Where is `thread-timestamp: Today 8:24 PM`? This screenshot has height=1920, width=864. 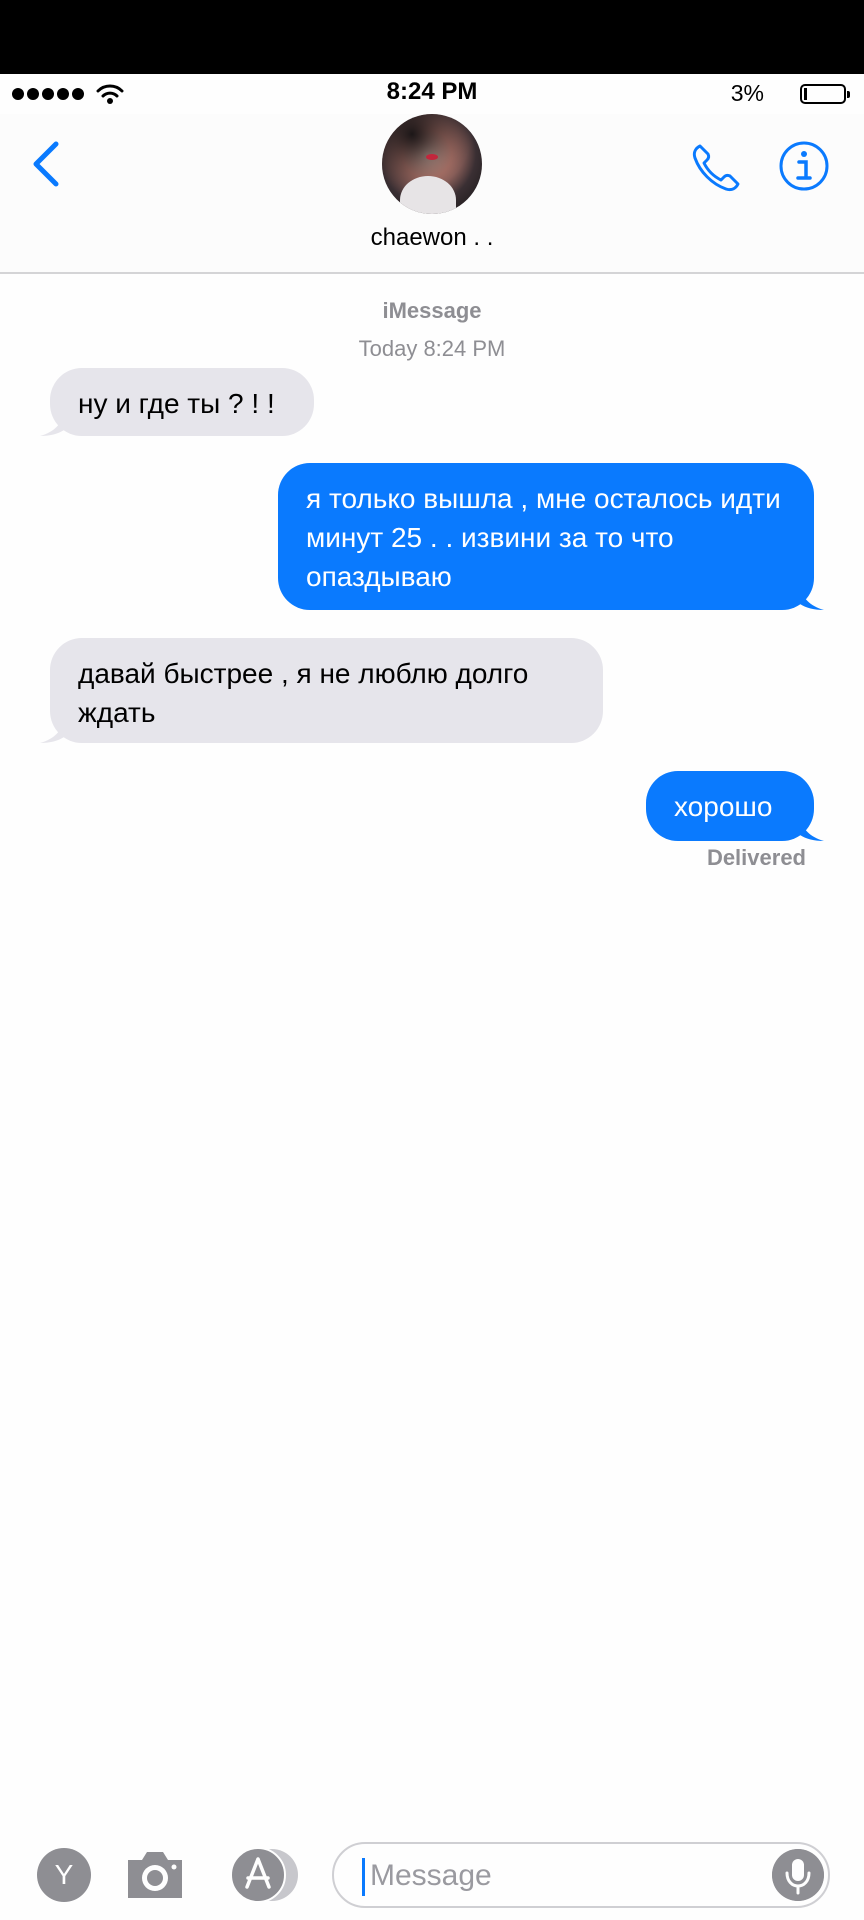
thread-timestamp: Today 8:24 PM is located at coordinates (432, 348).